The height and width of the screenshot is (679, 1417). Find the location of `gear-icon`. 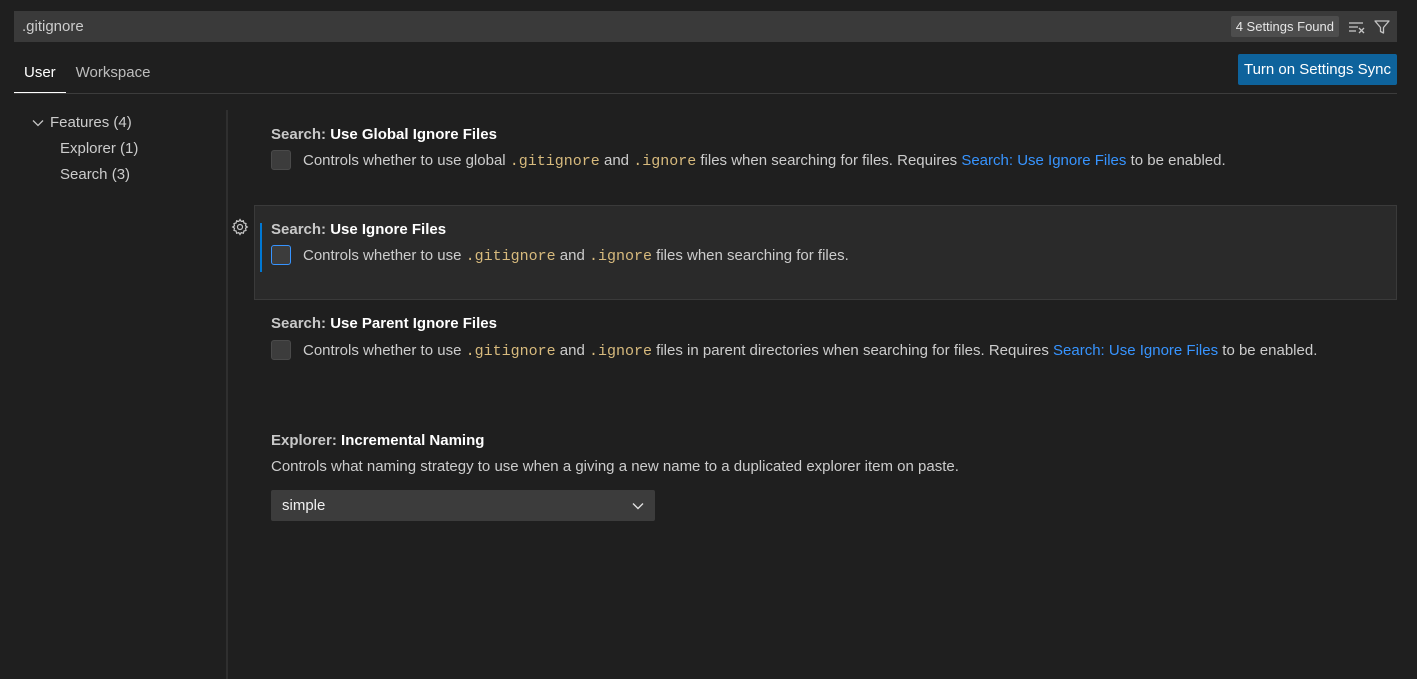

gear-icon is located at coordinates (240, 227).